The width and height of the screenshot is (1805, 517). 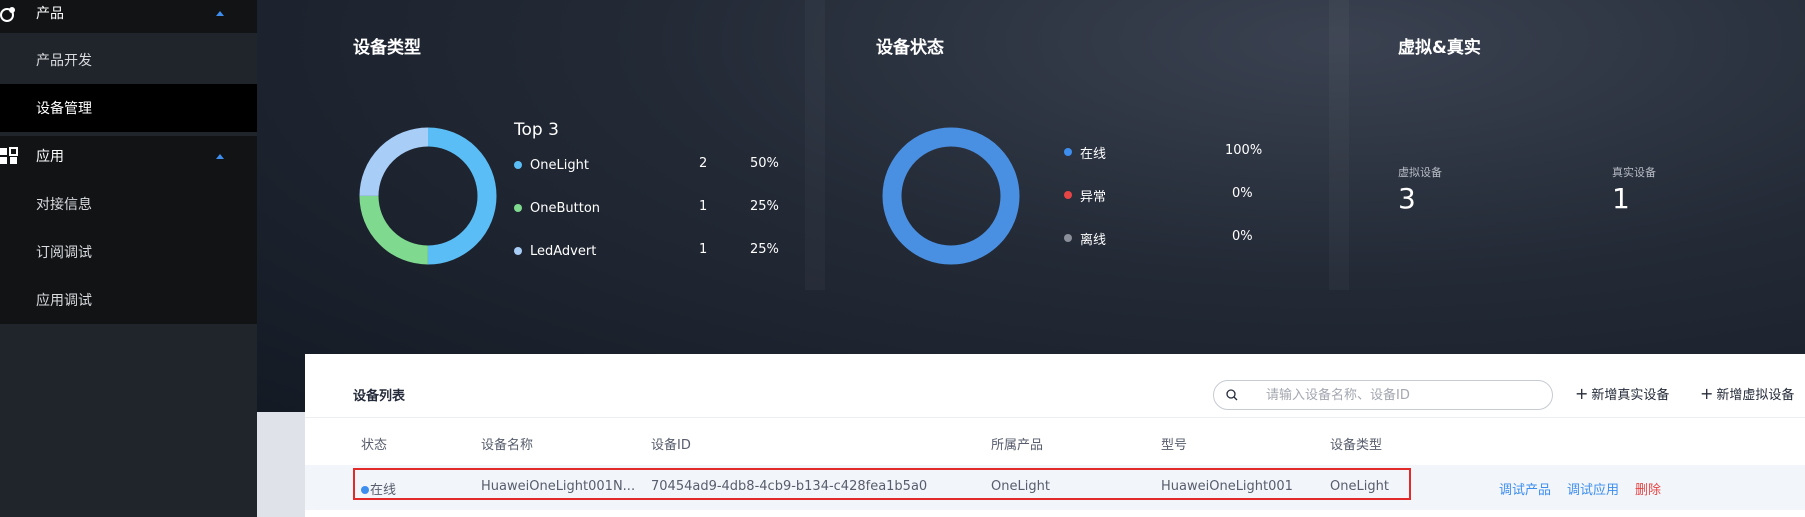 What do you see at coordinates (383, 490) in the screenshot?
I see `row-status-text: 在线` at bounding box center [383, 490].